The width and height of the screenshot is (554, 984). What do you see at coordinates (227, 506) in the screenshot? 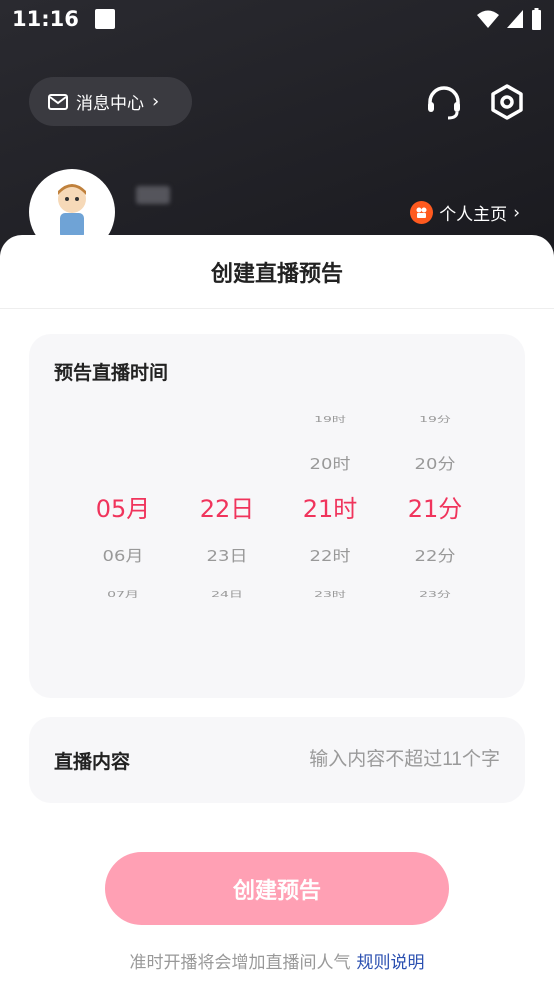
I see `picker-cell: 22日` at bounding box center [227, 506].